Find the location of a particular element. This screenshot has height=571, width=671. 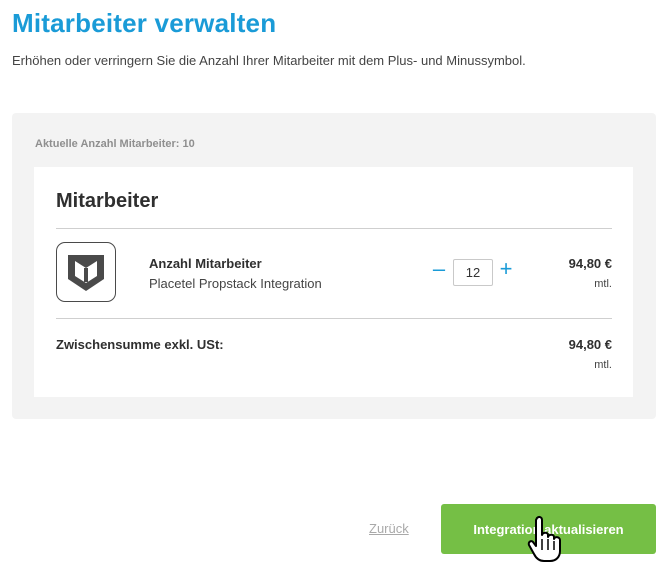

current-employee-count: Aktuelle Anzahl Mitarbeiter: 10 is located at coordinates (115, 144).